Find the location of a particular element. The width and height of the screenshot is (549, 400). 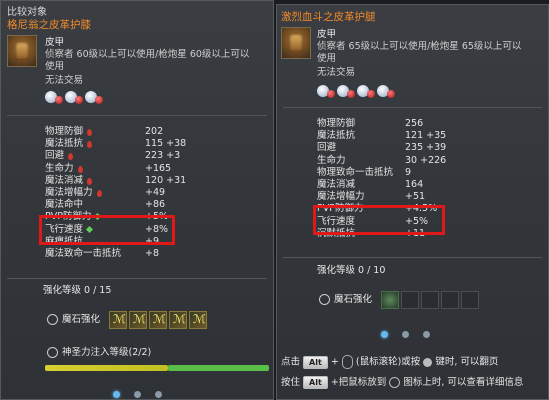

mouse-wheel-icon is located at coordinates (347, 362).